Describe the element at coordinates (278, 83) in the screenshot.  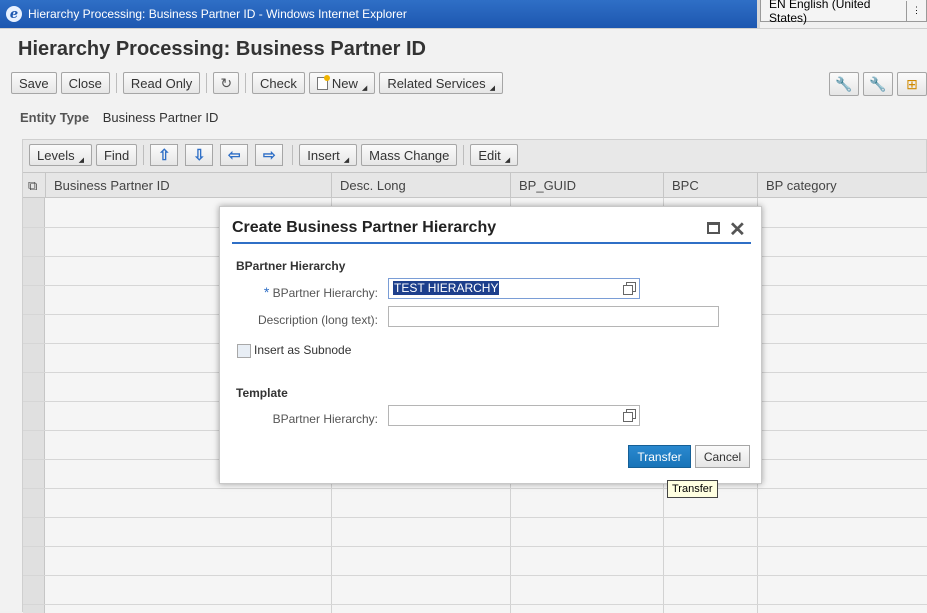
I see `check-button: Check` at that location.